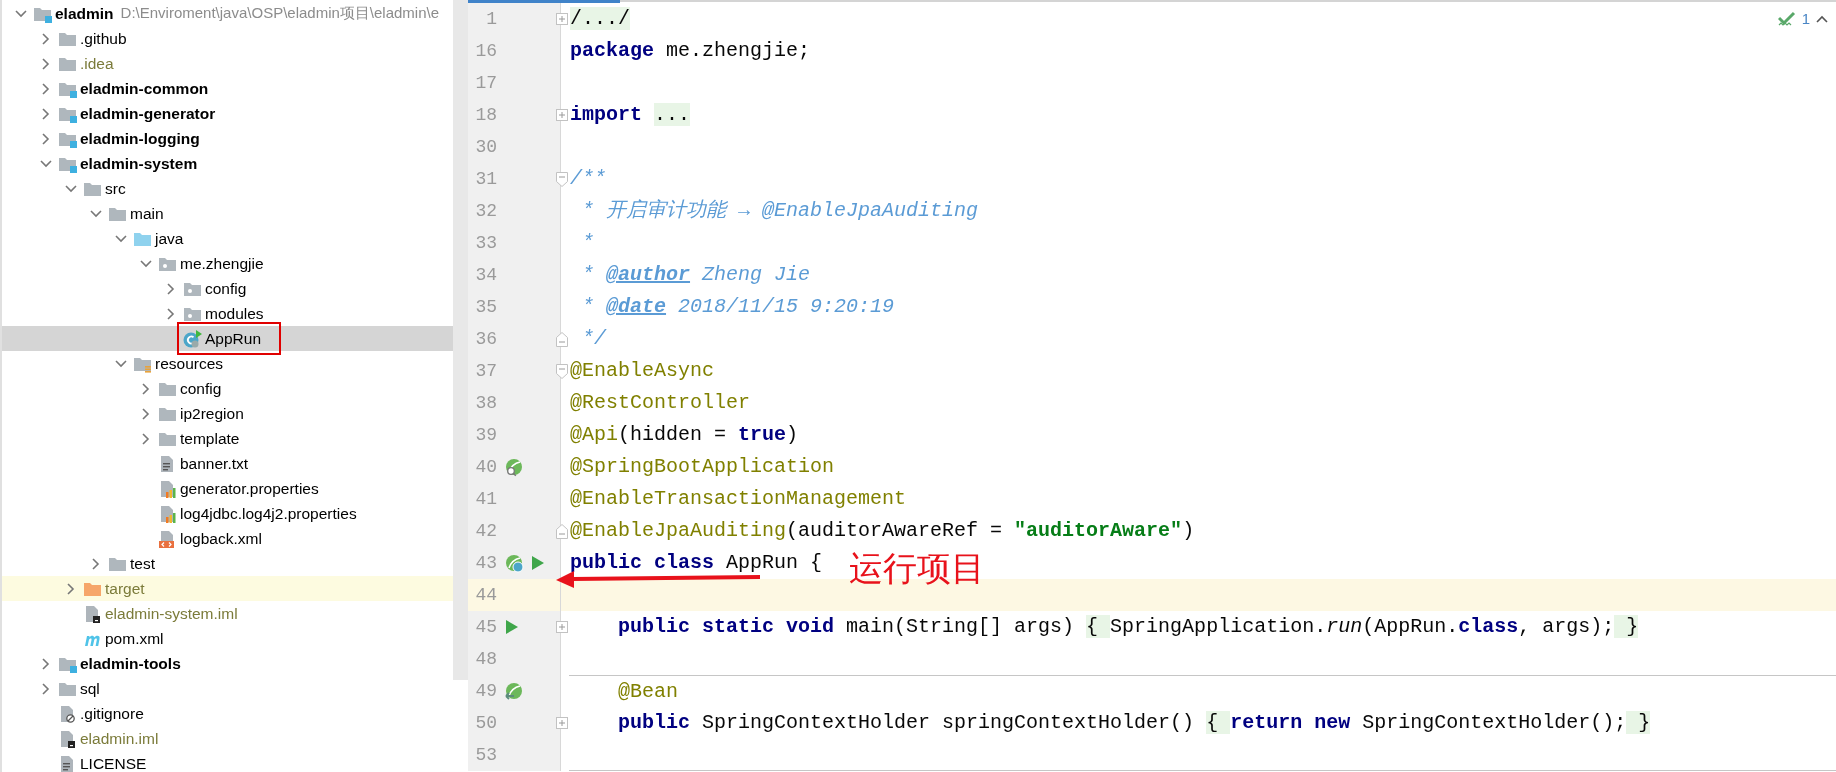 This screenshot has height=772, width=1836. What do you see at coordinates (227, 238) in the screenshot?
I see `tree-item: java` at bounding box center [227, 238].